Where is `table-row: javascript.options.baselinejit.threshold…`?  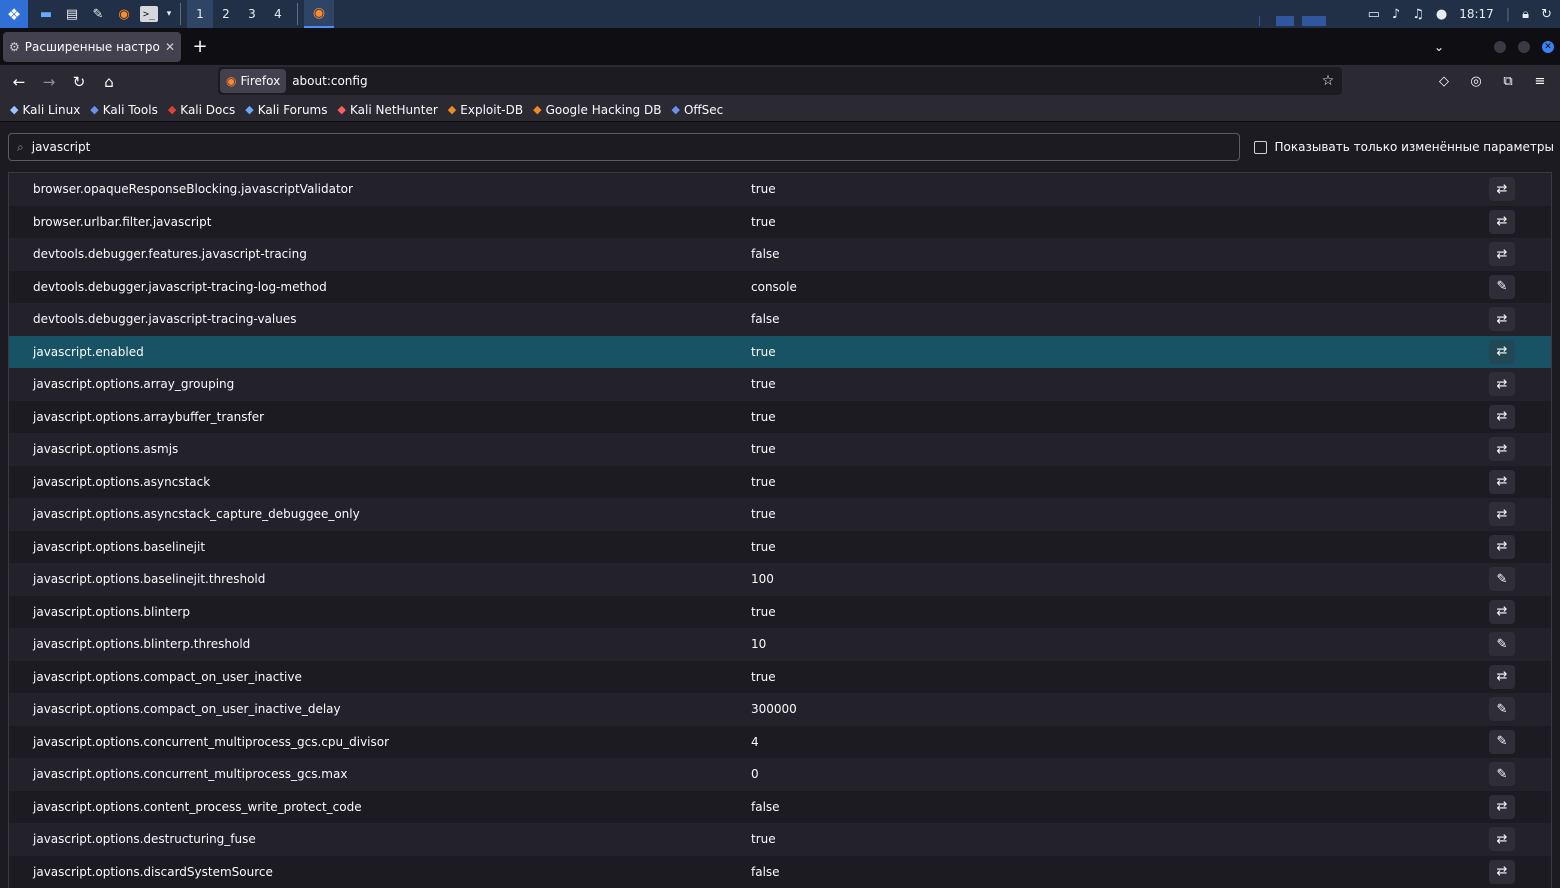 table-row: javascript.options.baselinejit.threshold… is located at coordinates (780, 579).